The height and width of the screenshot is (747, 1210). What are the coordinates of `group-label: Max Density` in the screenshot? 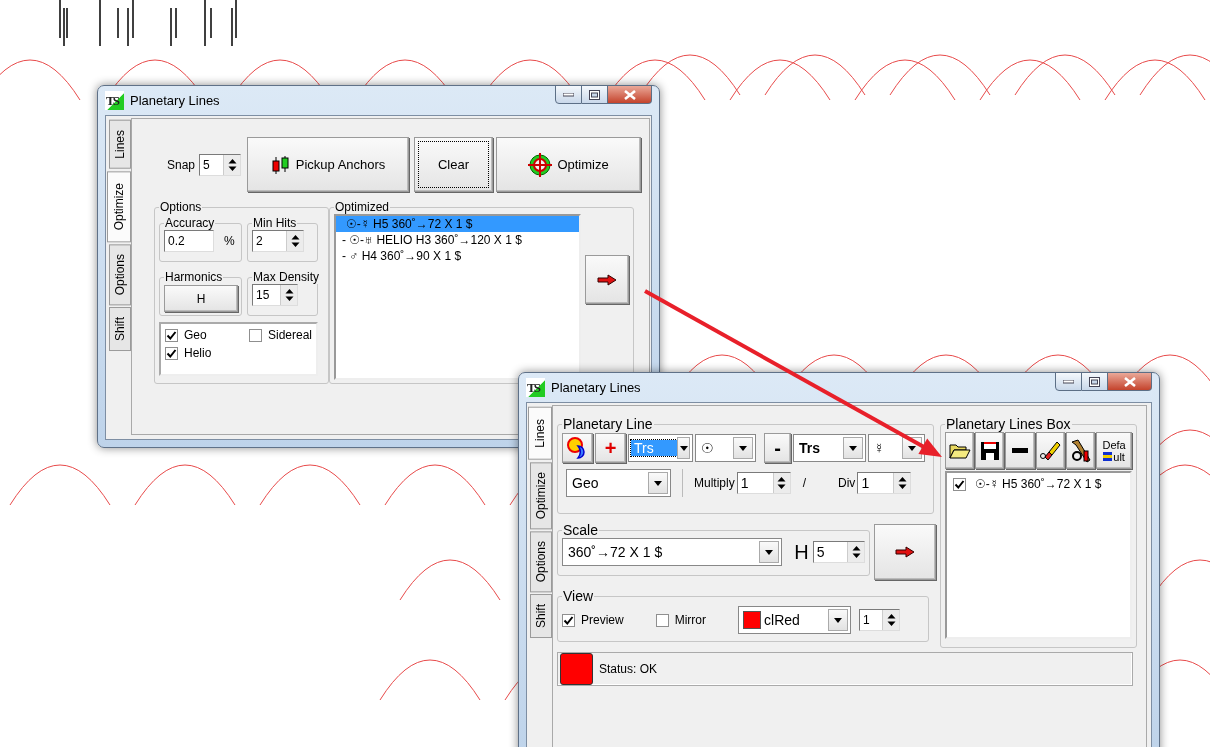 It's located at (286, 277).